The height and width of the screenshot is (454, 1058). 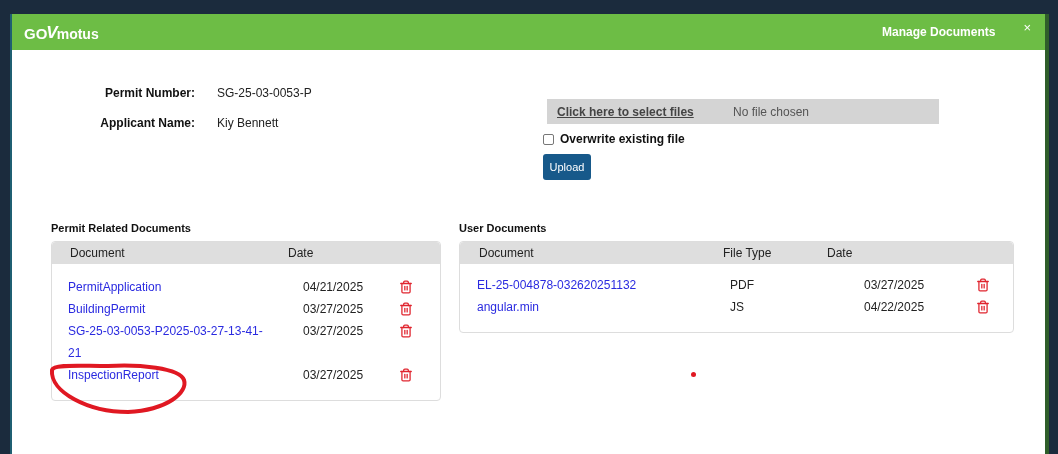 I want to click on date-cell-text: 04/22/2025, so click(x=895, y=307).